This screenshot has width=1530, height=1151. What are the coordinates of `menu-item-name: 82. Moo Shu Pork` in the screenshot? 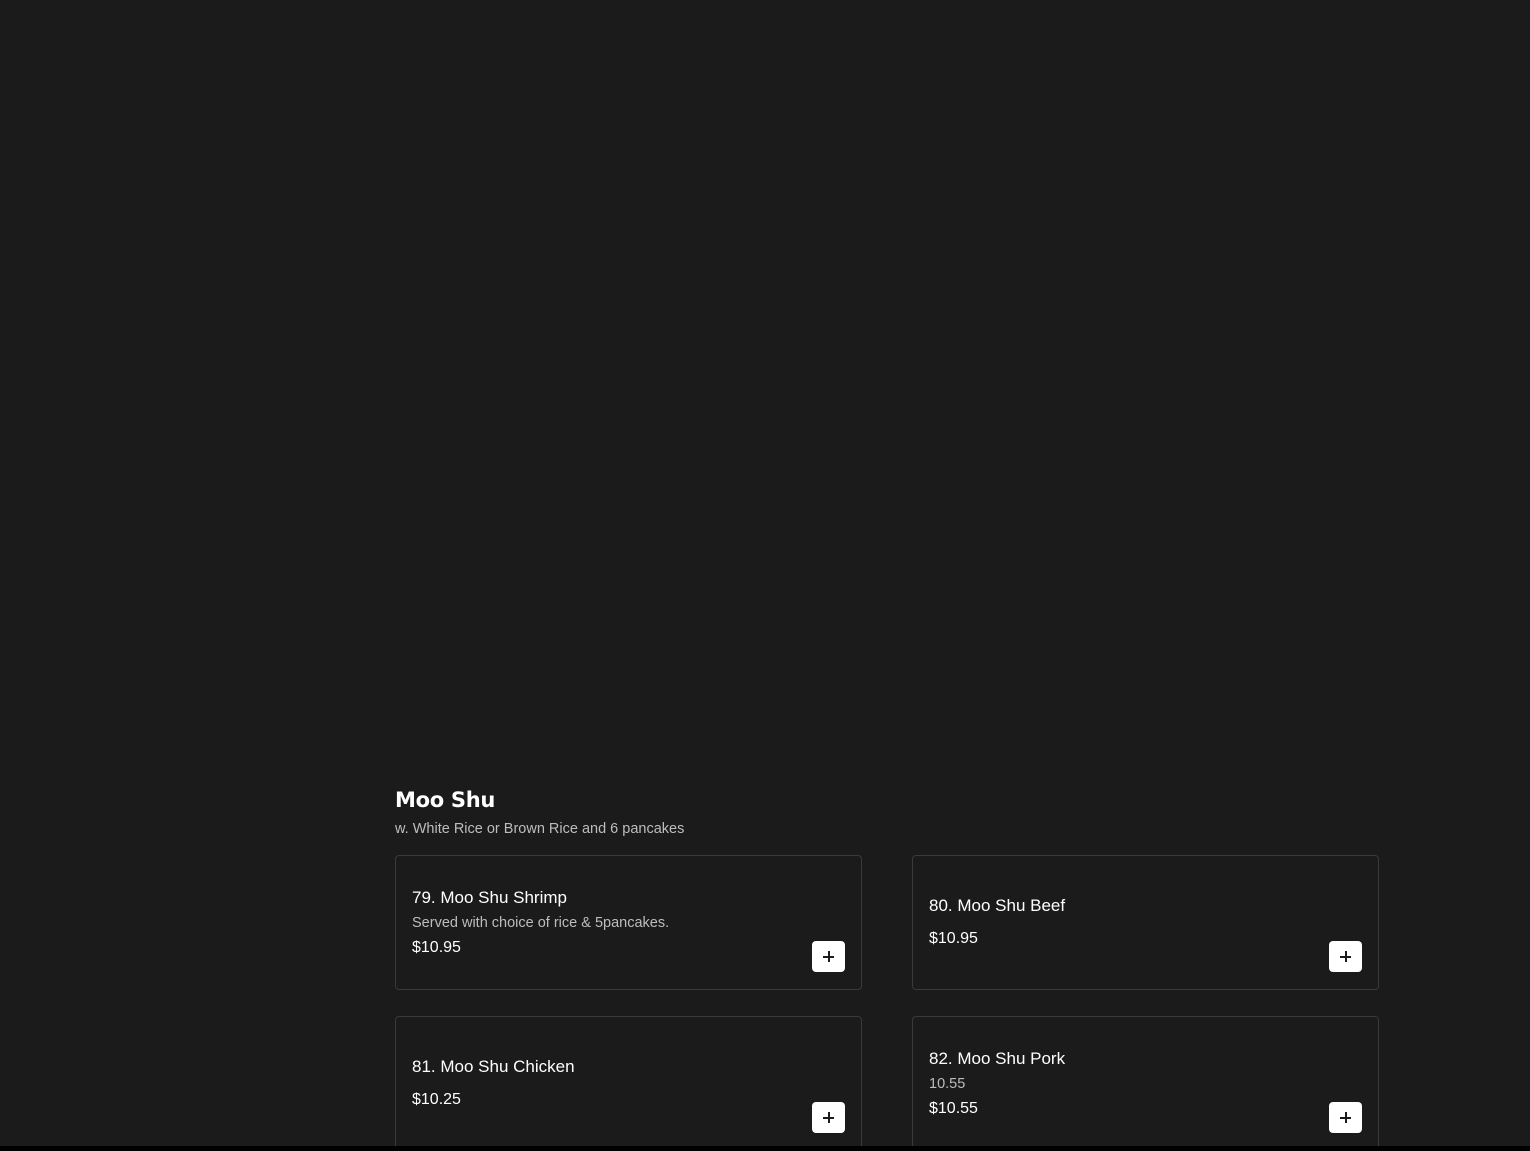 It's located at (997, 1058).